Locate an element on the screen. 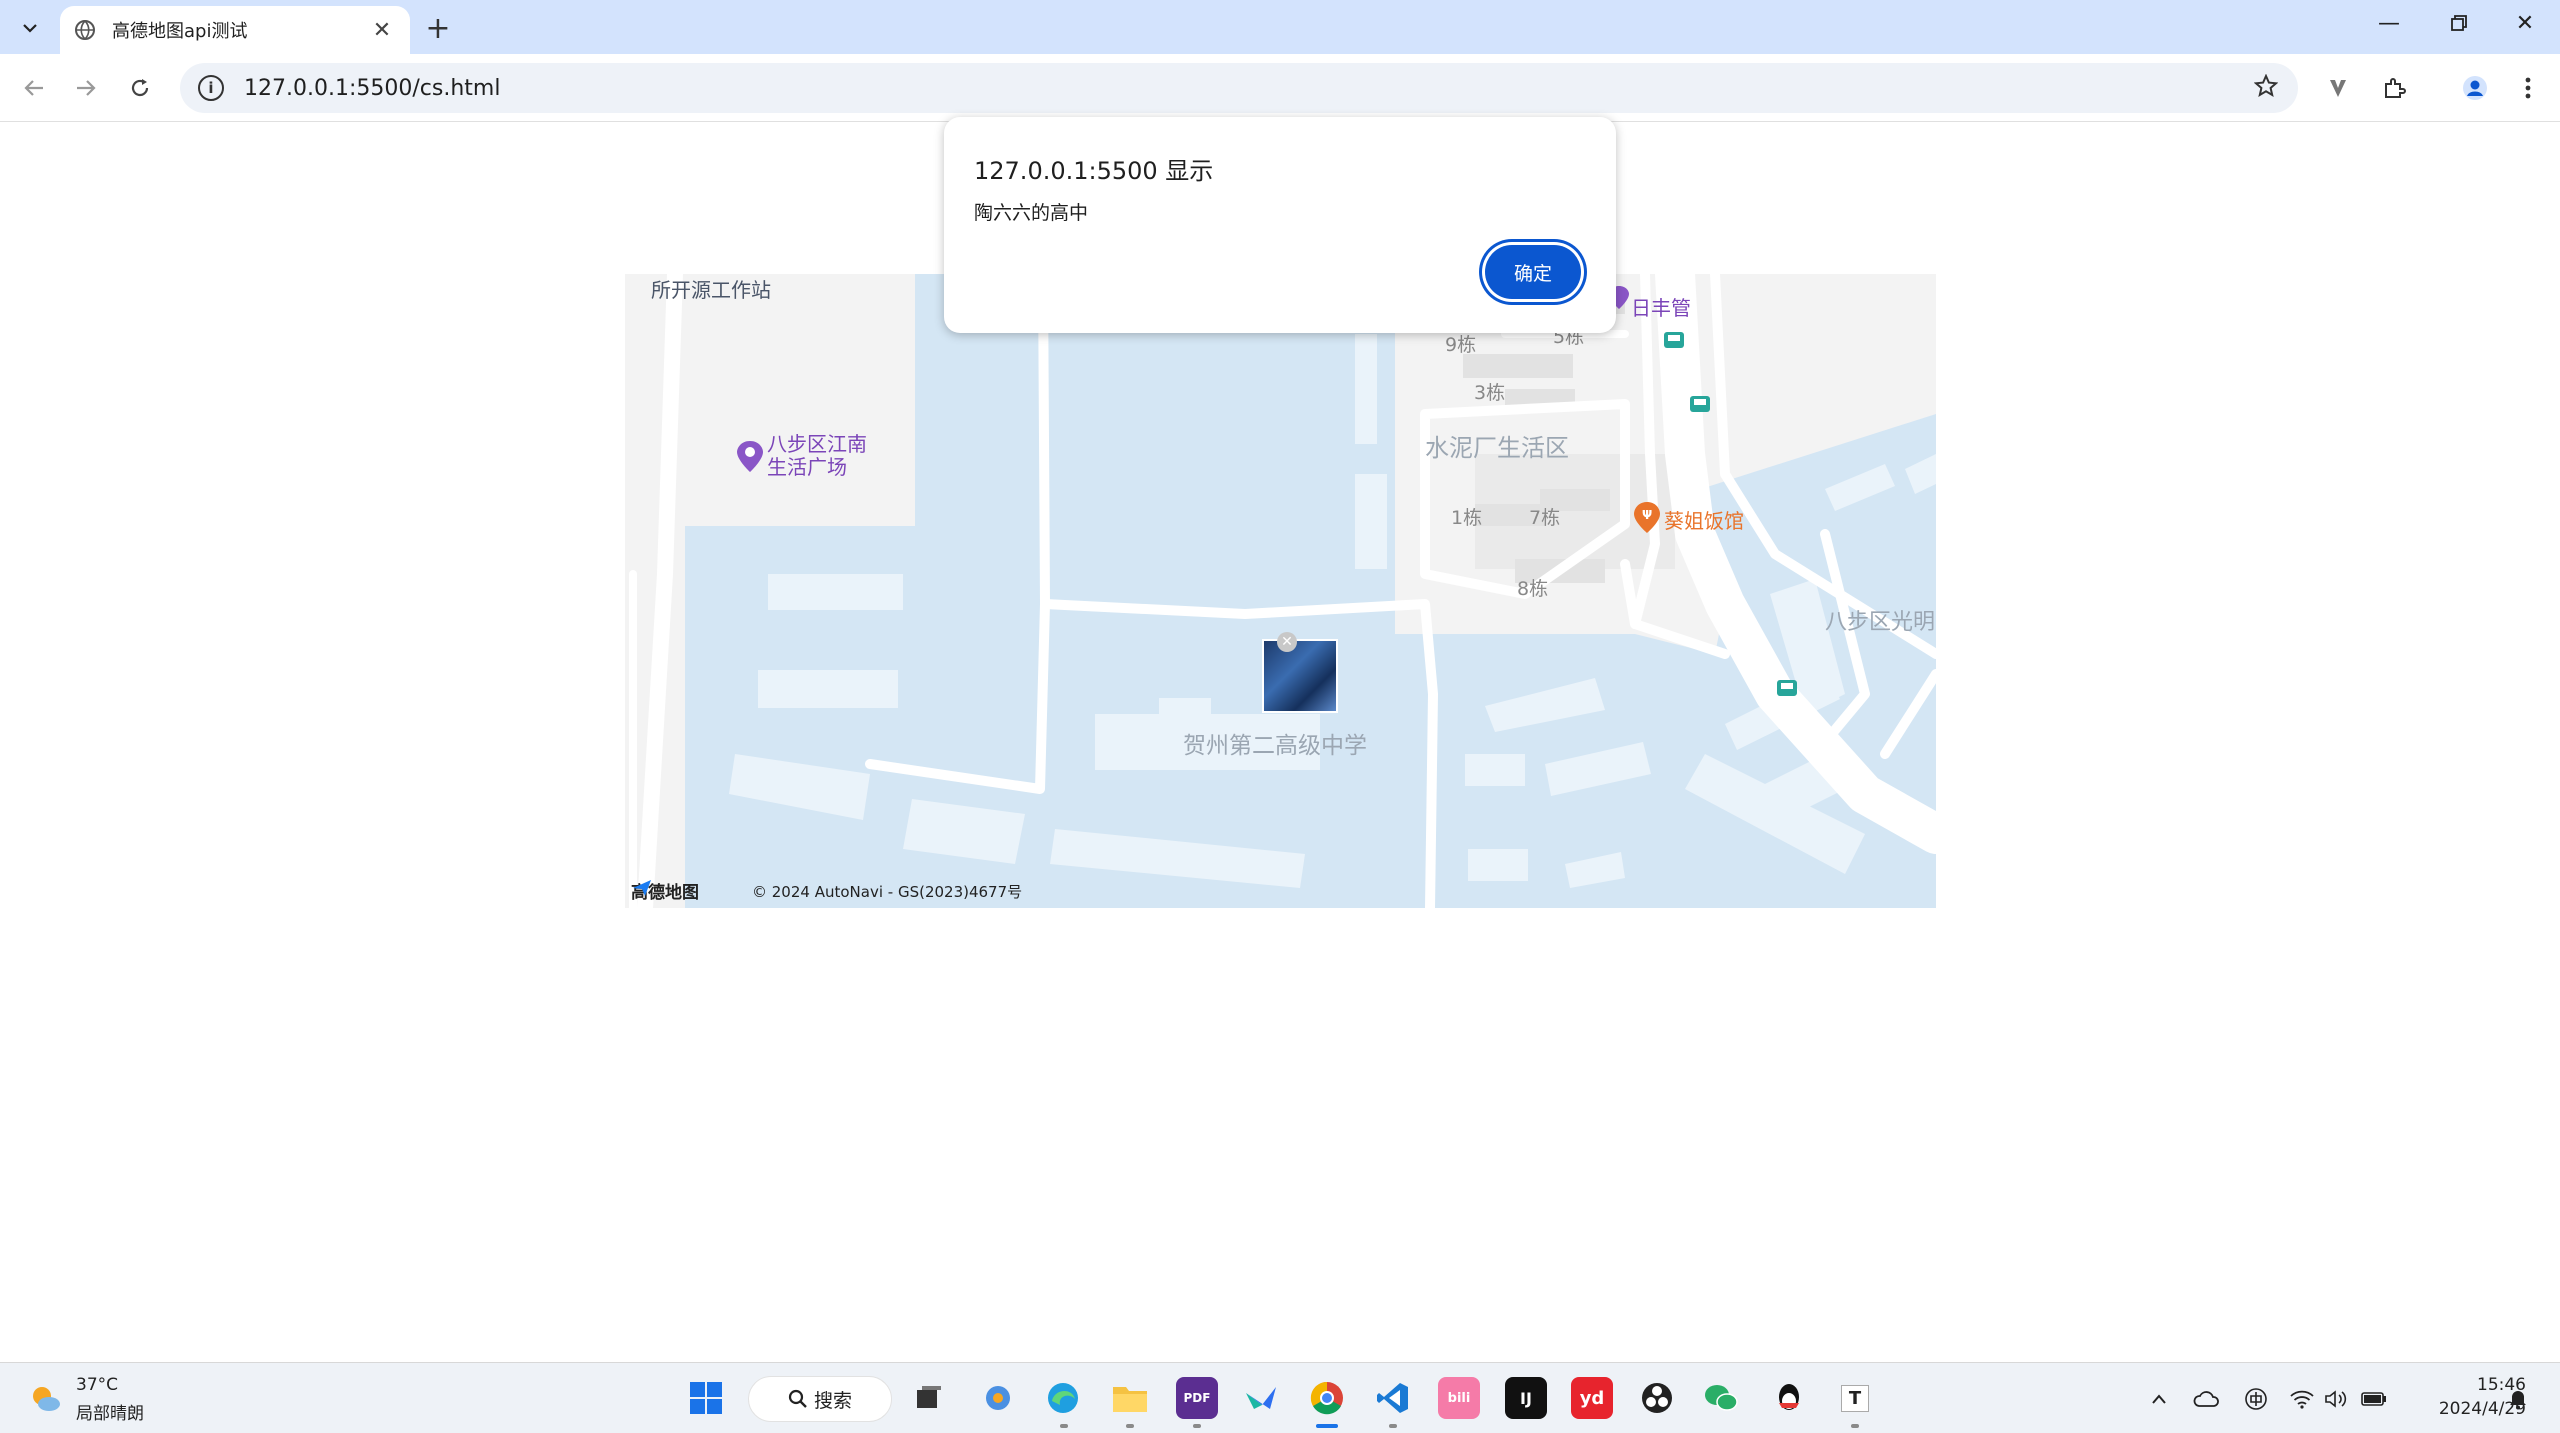 This screenshot has height=1433, width=2560. map-label-b8: 8栋 is located at coordinates (1533, 589).